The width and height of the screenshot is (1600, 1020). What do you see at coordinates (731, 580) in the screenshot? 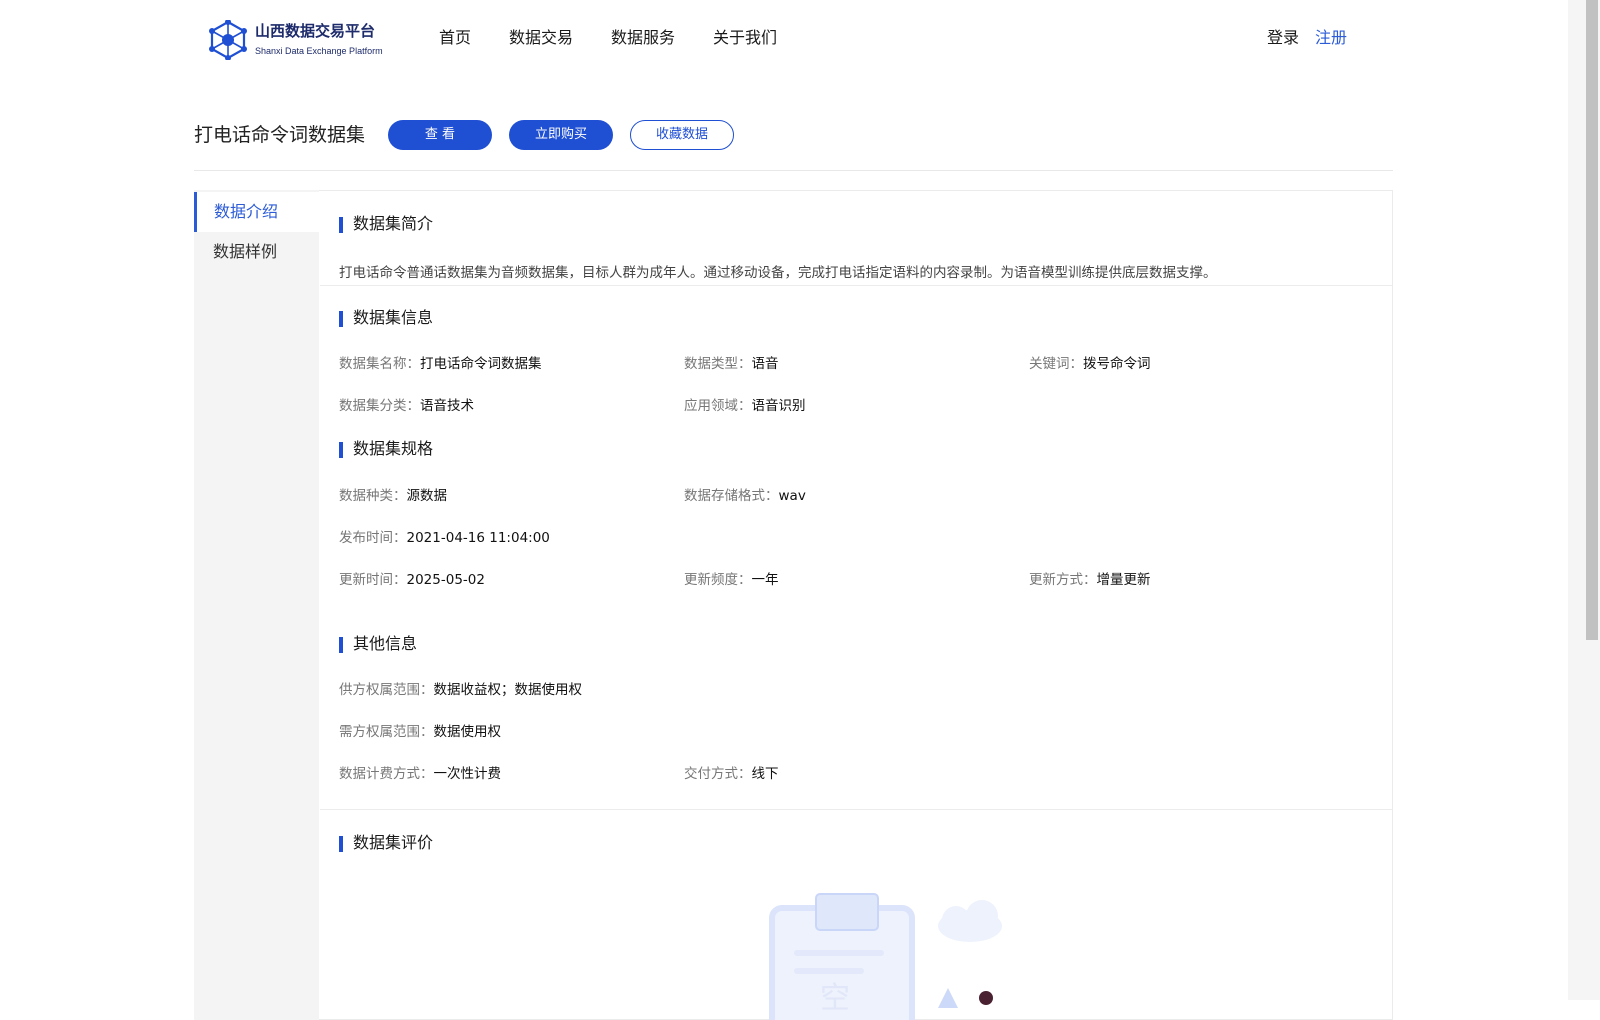
I see `kv-update-frequency: 更新频度：一年` at bounding box center [731, 580].